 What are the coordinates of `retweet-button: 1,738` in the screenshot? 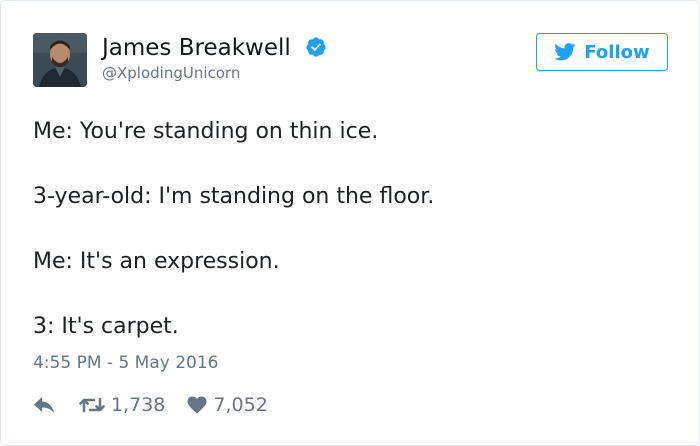 It's located at (122, 405).